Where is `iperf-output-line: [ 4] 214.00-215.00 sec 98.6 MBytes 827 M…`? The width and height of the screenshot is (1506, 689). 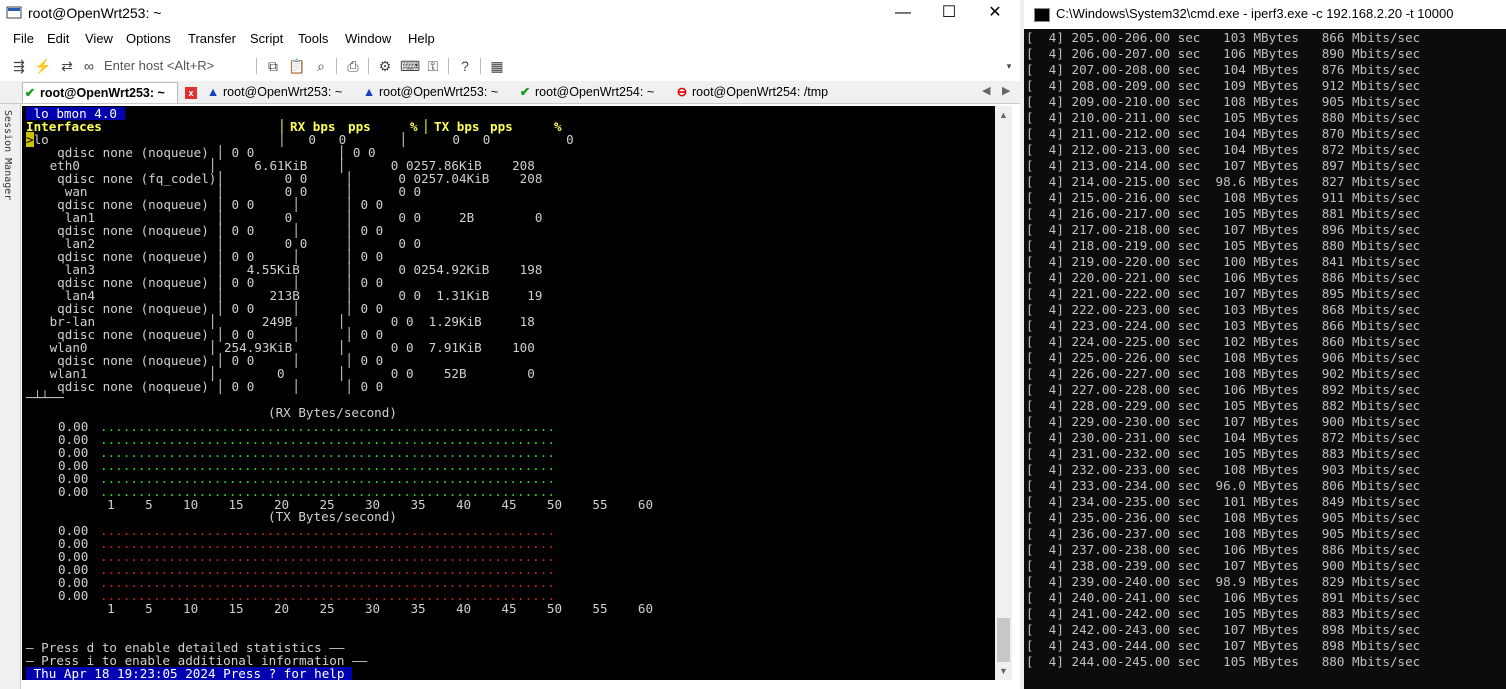
iperf-output-line: [ 4] 214.00-215.00 sec 98.6 MBytes 827 M… is located at coordinates (1223, 181).